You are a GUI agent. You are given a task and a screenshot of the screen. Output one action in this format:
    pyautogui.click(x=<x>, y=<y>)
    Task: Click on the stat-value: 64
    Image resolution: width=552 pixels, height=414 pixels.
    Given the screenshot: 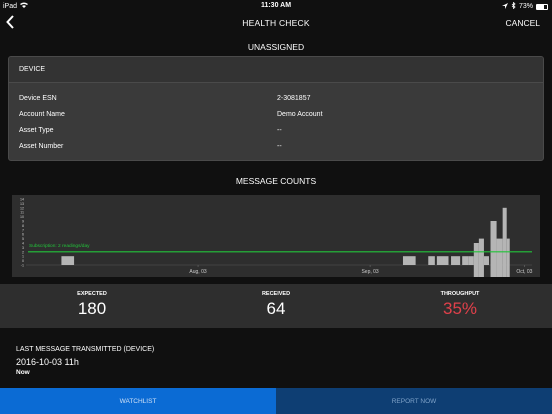 What is the action you would take?
    pyautogui.click(x=276, y=308)
    